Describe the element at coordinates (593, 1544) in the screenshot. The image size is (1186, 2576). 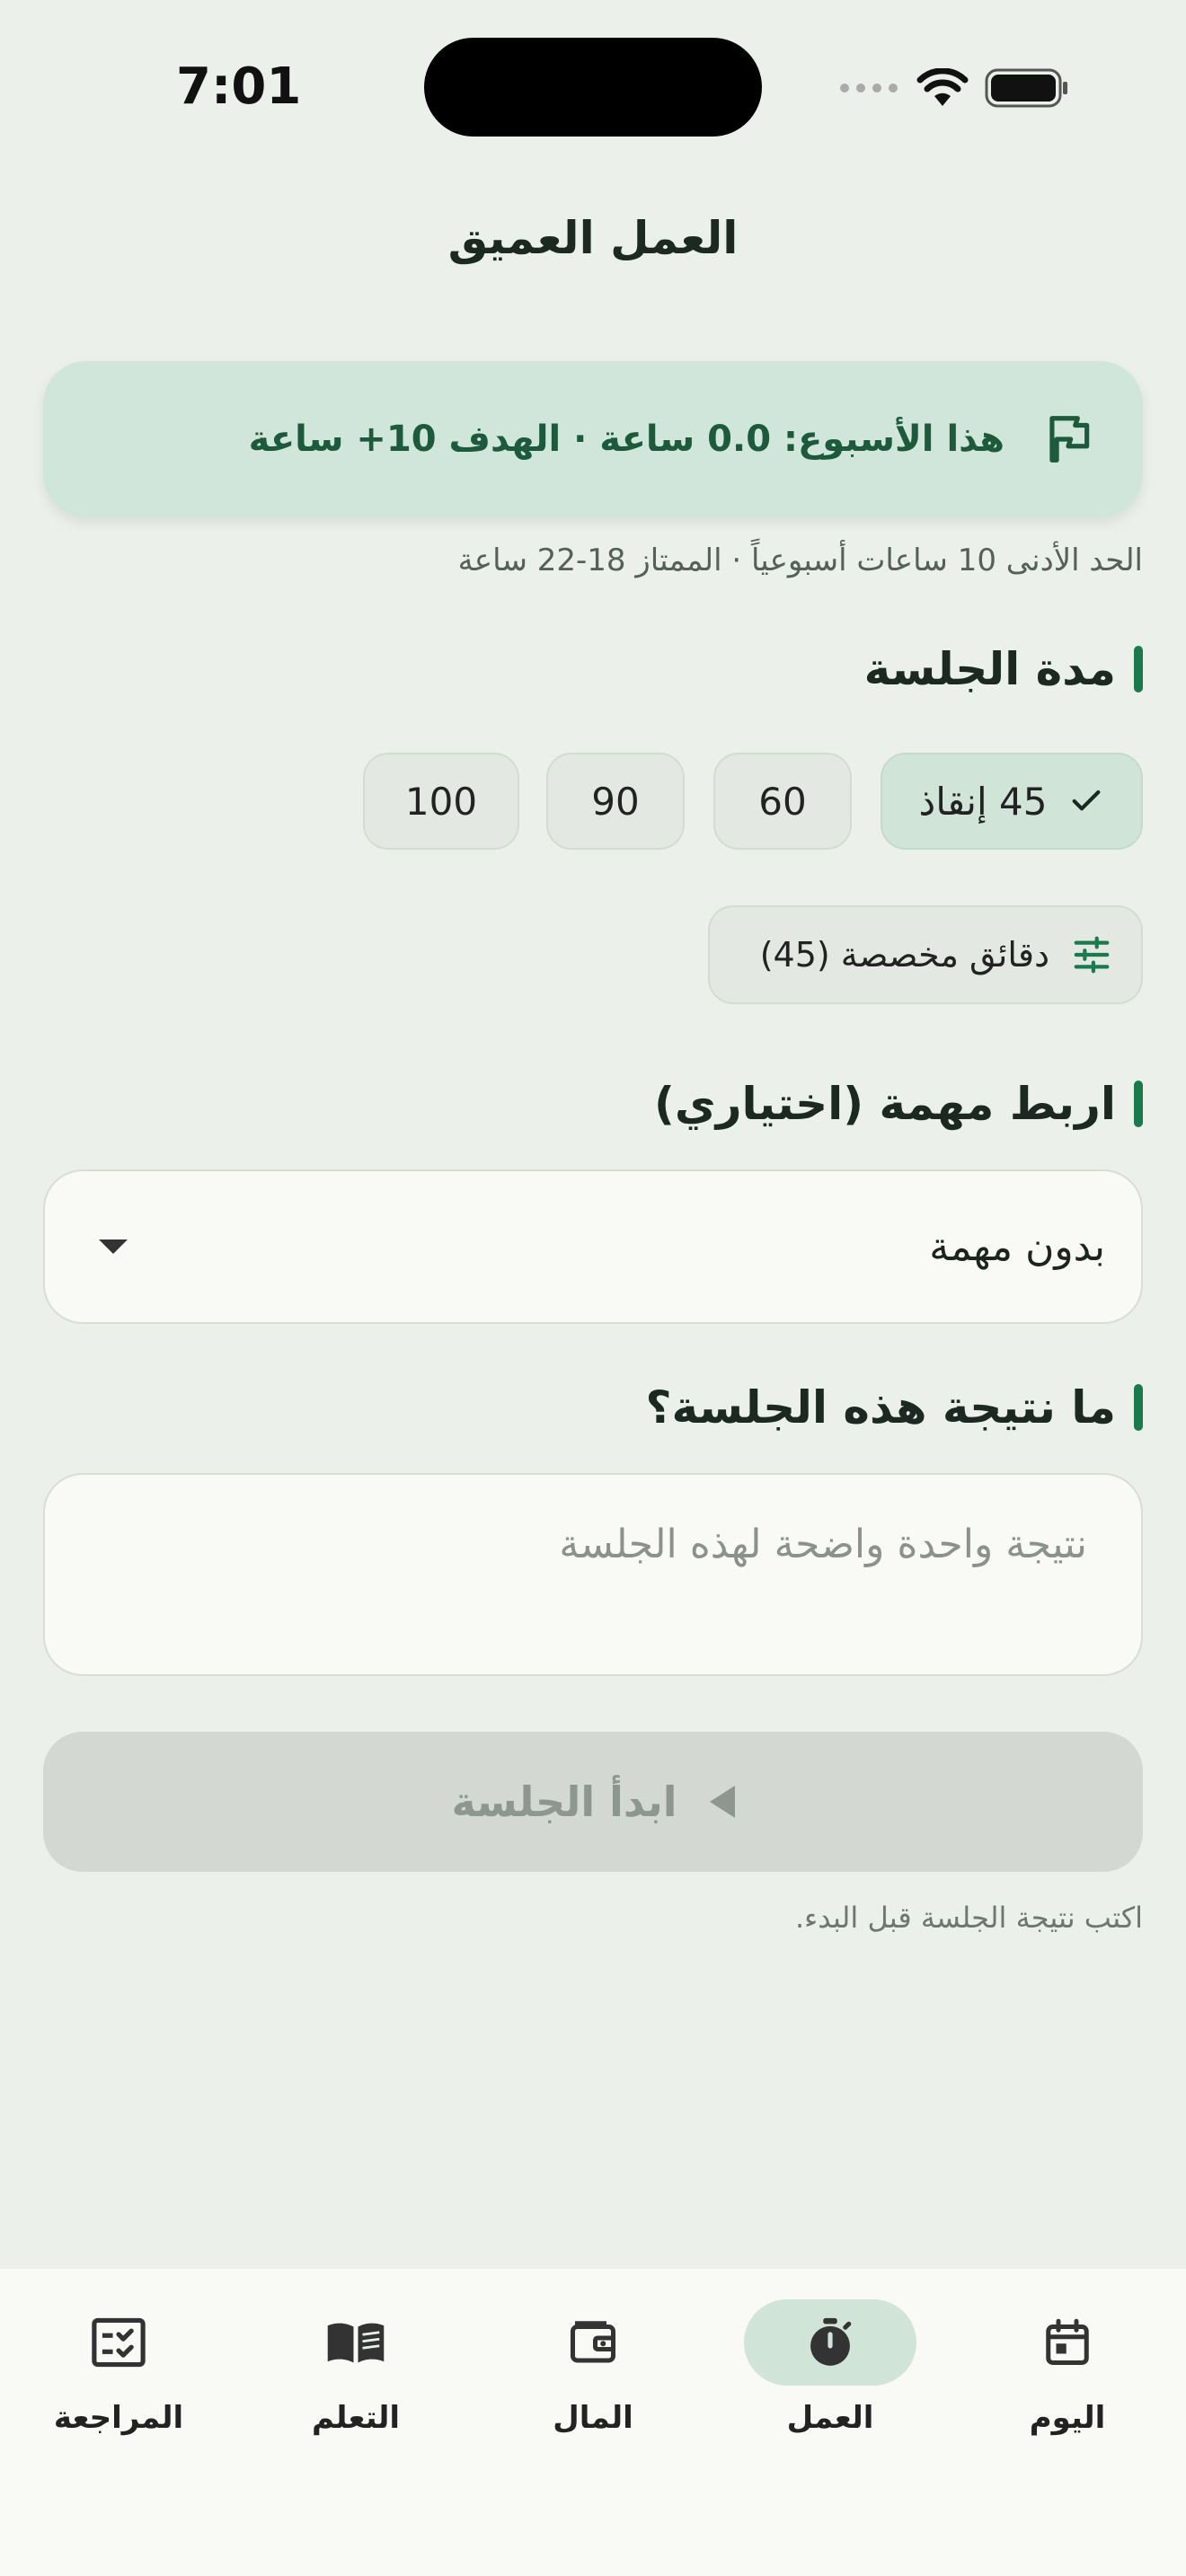
I see `outcome-input` at that location.